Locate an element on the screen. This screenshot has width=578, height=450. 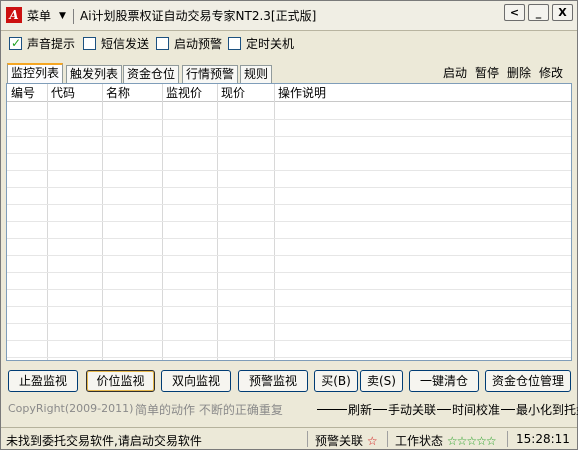
quick-links: 刷新 手动关联 时间校准 最小化到托盘 is located at coordinates (447, 409).